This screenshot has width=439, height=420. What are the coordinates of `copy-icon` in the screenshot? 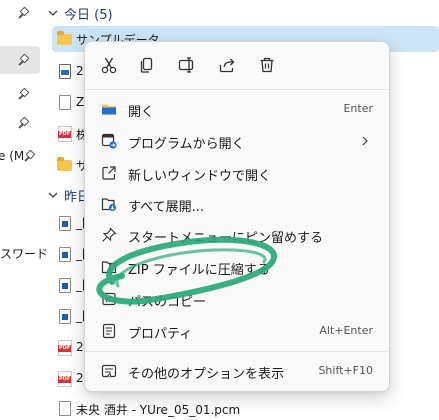 It's located at (146, 65).